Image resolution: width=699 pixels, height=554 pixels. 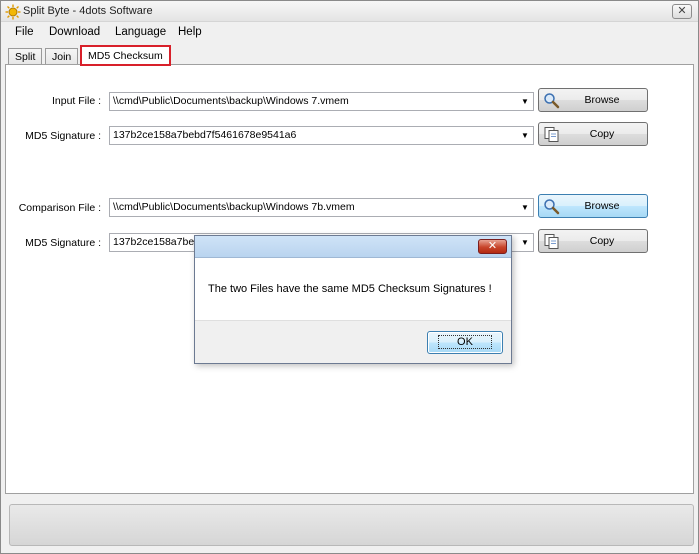 What do you see at coordinates (190, 32) in the screenshot?
I see `menu-help: Help` at bounding box center [190, 32].